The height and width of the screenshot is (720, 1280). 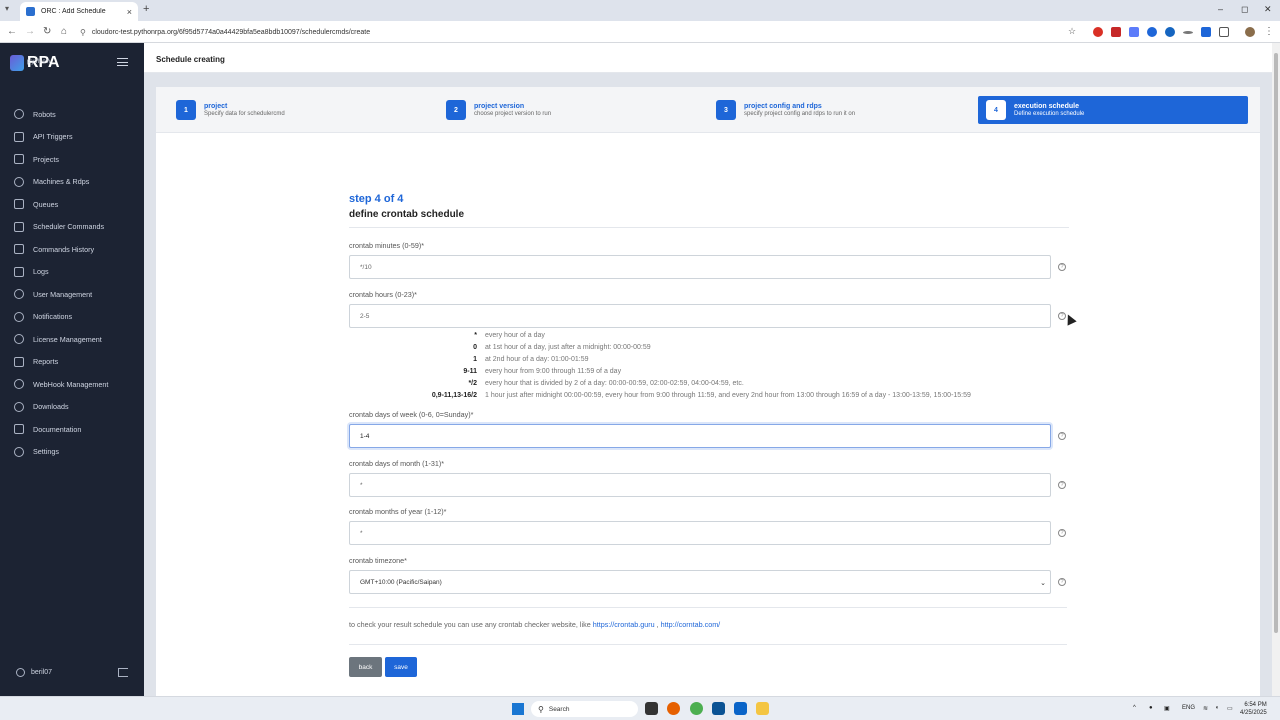 I want to click on extensions-icon, so click(x=1224, y=32).